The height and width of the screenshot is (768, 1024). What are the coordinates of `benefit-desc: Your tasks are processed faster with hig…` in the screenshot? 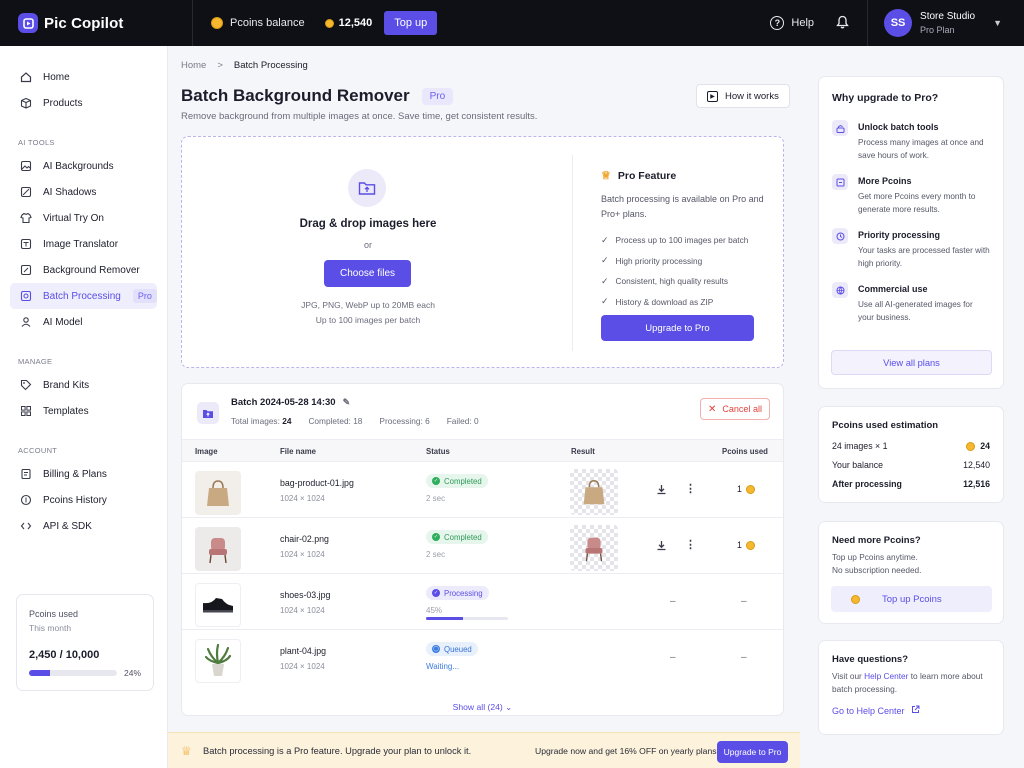 It's located at (924, 257).